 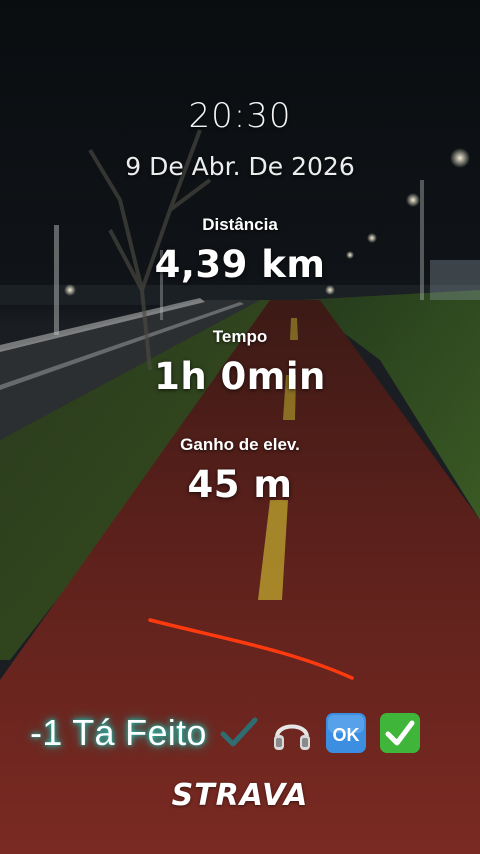 What do you see at coordinates (240, 795) in the screenshot?
I see `strava-logo: STRAVA` at bounding box center [240, 795].